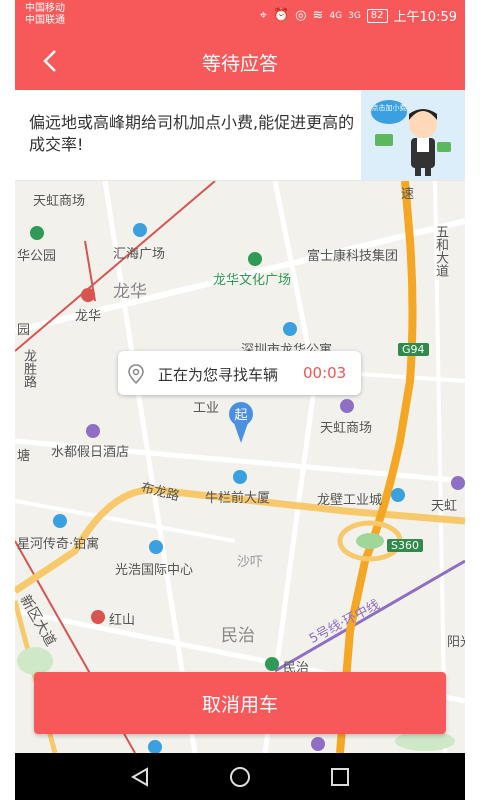 Image resolution: width=480 pixels, height=800 pixels. I want to click on alarm-icon: ⏰, so click(281, 15).